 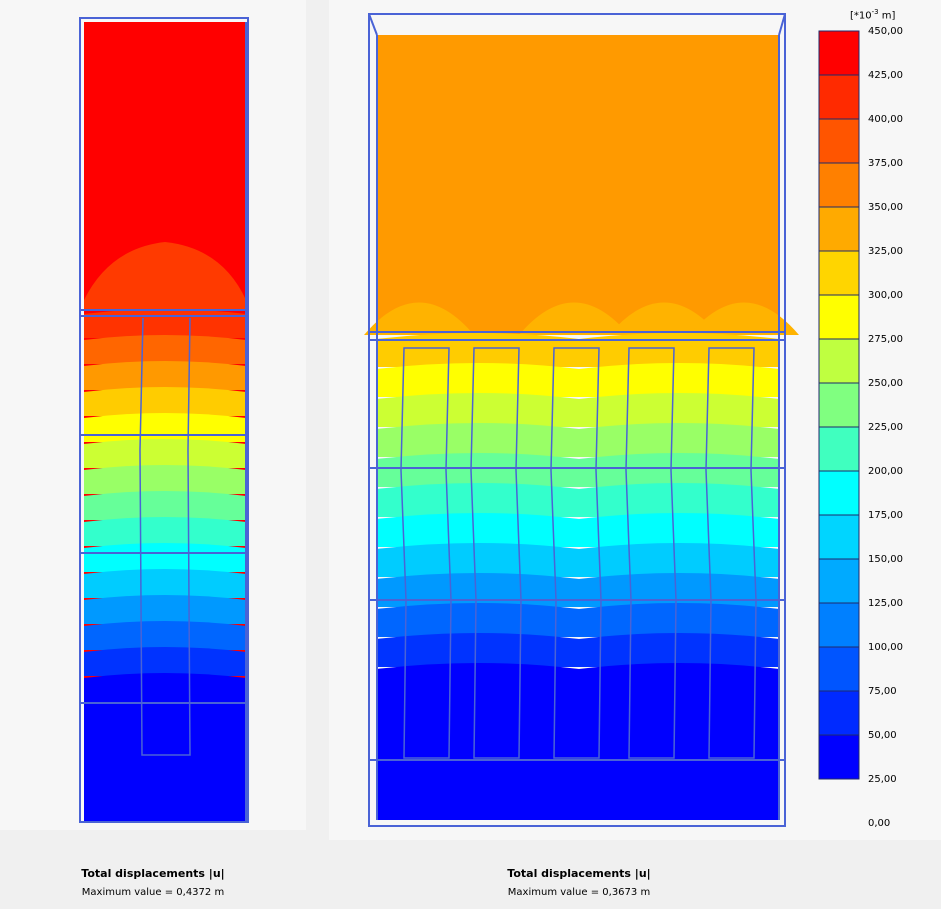 I want to click on left-caption-max-value: Maximum value = 0,4372 m, so click(x=153, y=892).